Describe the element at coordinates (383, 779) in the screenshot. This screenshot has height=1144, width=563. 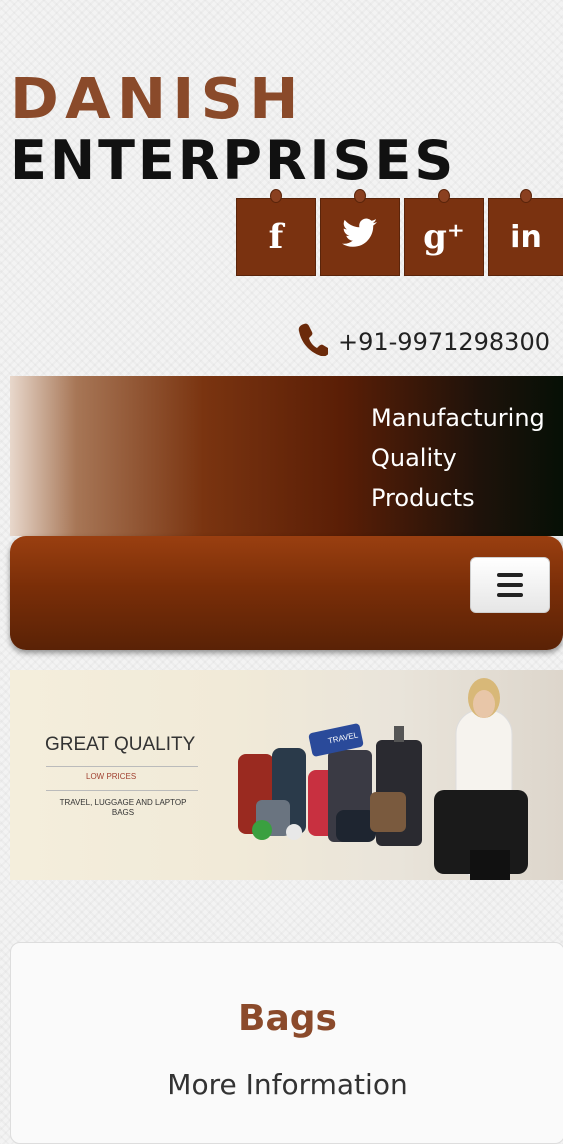
I see `luggage-illustration: TRAVEL` at that location.